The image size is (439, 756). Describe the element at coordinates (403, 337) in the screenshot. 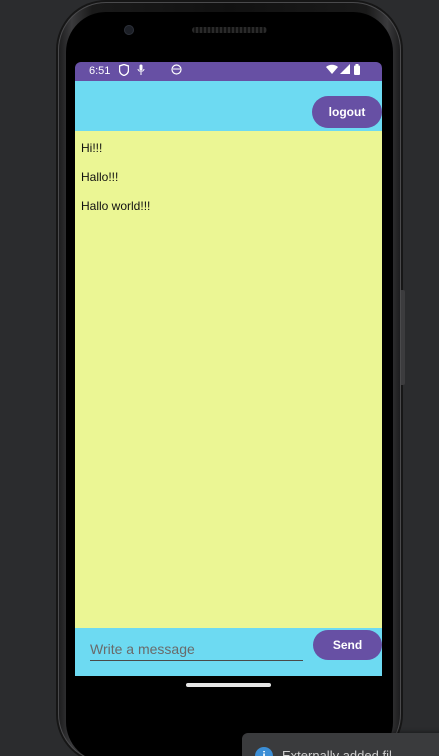

I see `power-button` at that location.